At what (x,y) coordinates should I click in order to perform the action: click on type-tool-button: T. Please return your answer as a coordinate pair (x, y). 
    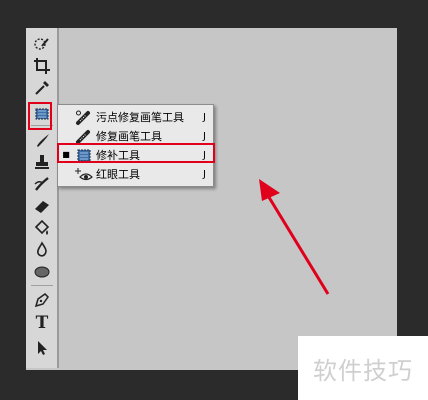
    Looking at the image, I should click on (42, 323).